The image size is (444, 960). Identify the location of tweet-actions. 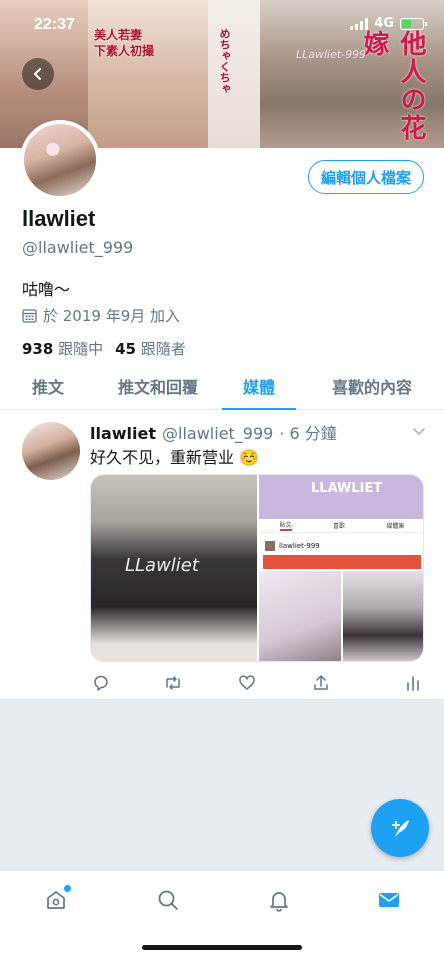
(257, 683).